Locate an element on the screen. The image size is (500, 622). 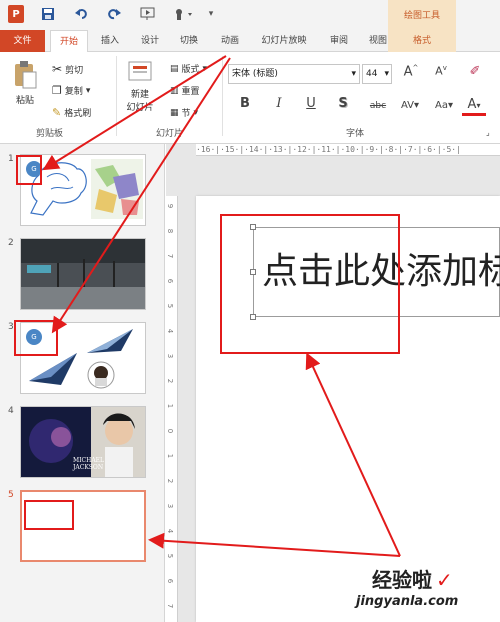
watermark-brand-text: 经验啦 is located at coordinates (402, 580).